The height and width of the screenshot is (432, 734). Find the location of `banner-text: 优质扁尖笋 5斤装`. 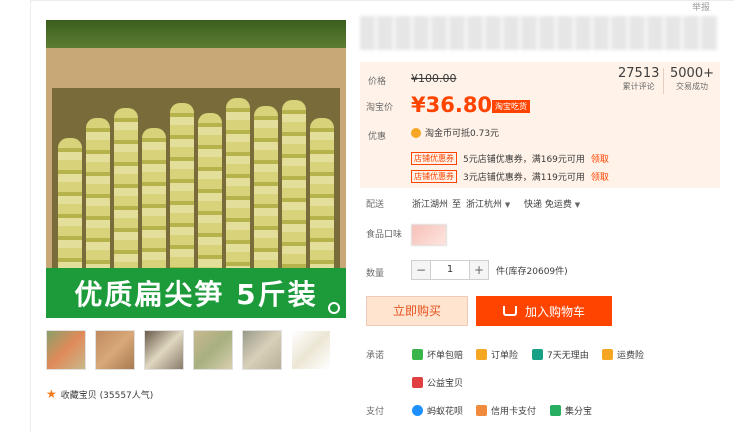

banner-text: 优质扁尖笋 5斤装 is located at coordinates (196, 294).